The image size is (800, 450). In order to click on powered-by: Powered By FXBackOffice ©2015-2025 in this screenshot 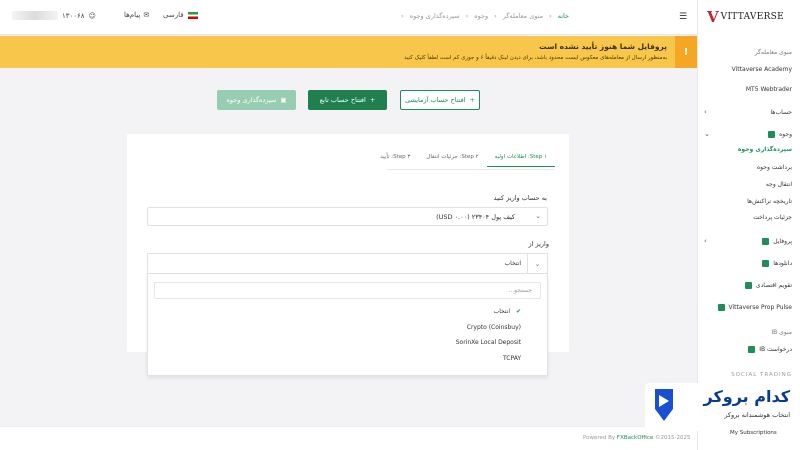, I will do `click(637, 438)`.